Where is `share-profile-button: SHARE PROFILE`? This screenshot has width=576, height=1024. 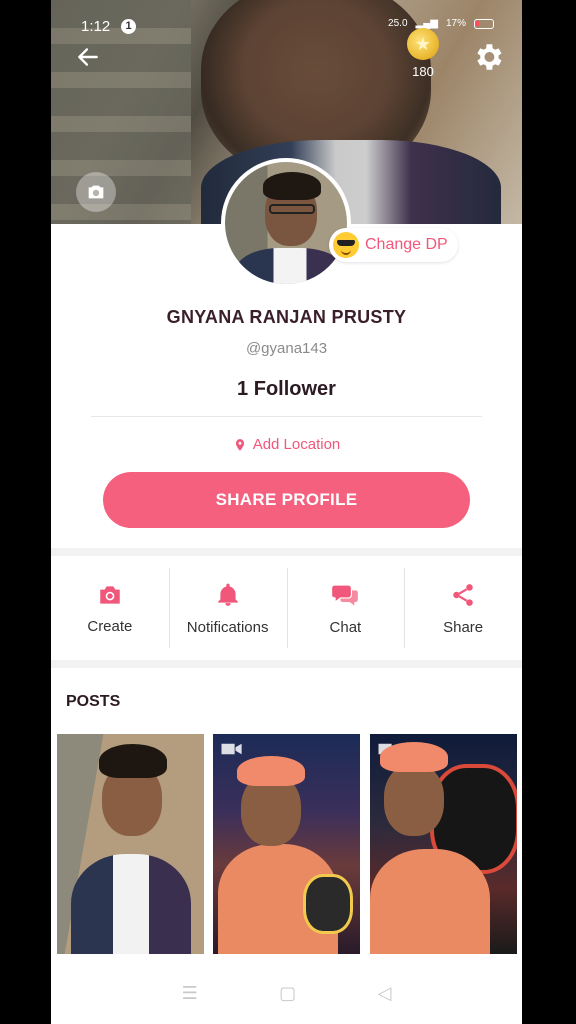
share-profile-button: SHARE PROFILE is located at coordinates (286, 500).